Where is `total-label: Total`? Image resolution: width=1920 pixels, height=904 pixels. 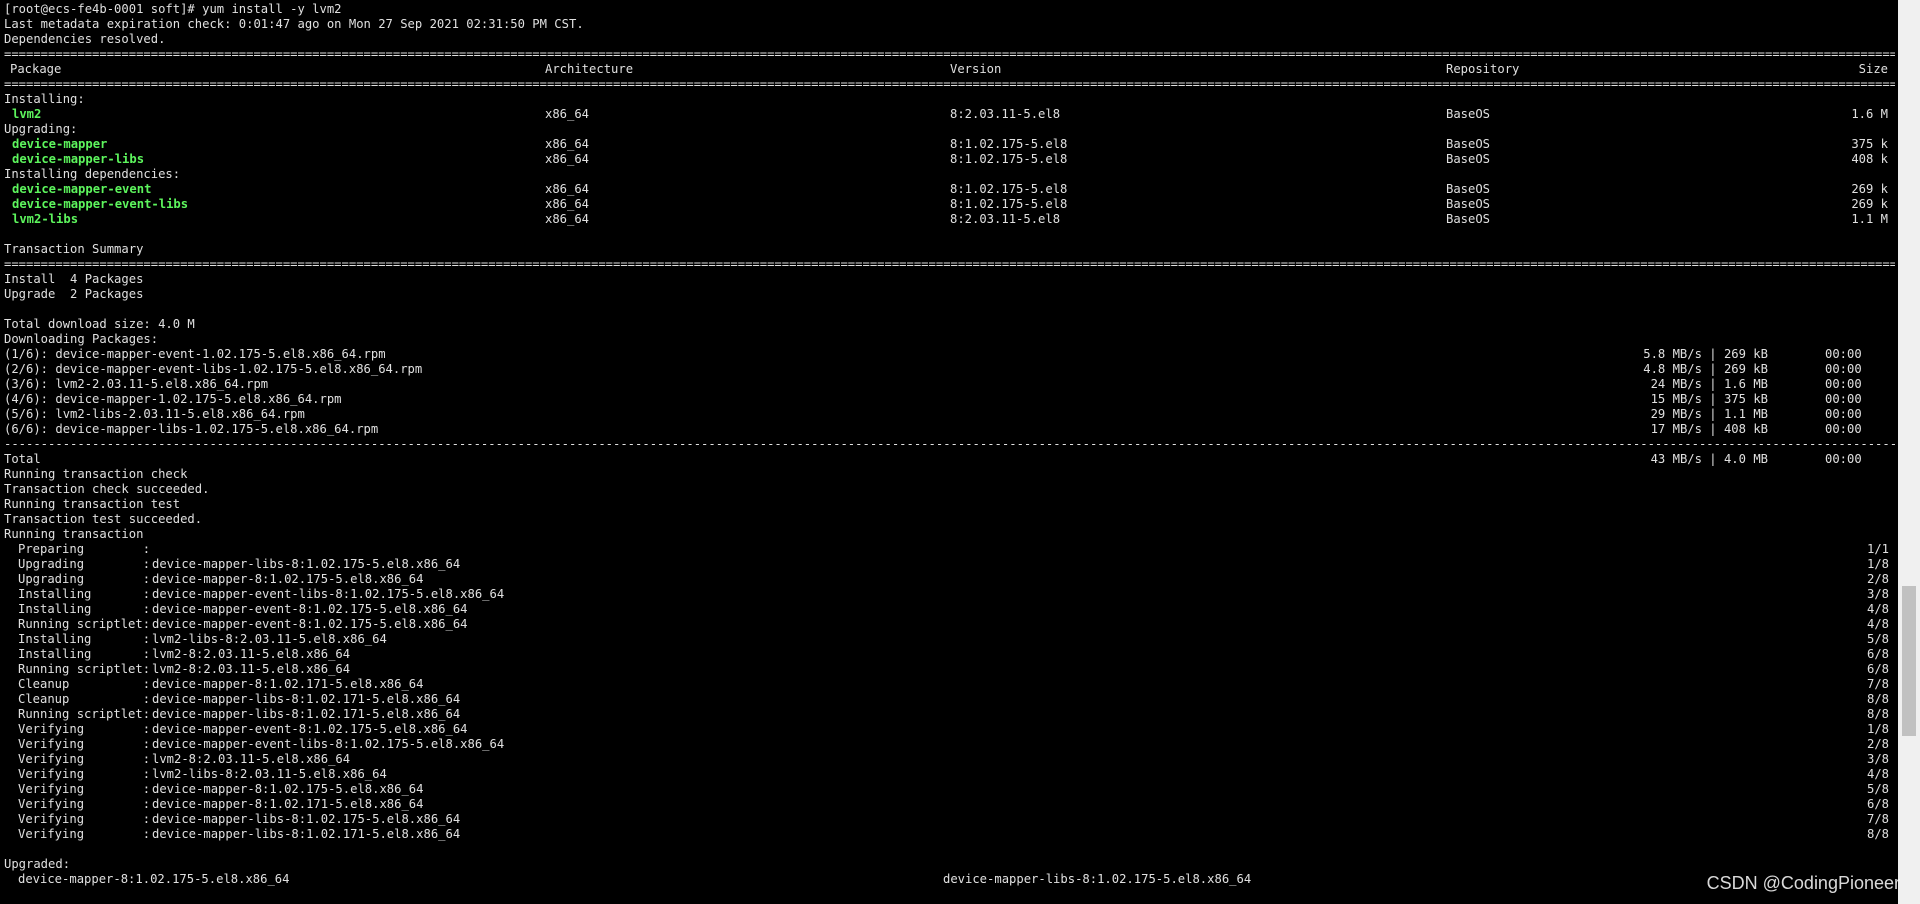
total-label: Total is located at coordinates (22, 459).